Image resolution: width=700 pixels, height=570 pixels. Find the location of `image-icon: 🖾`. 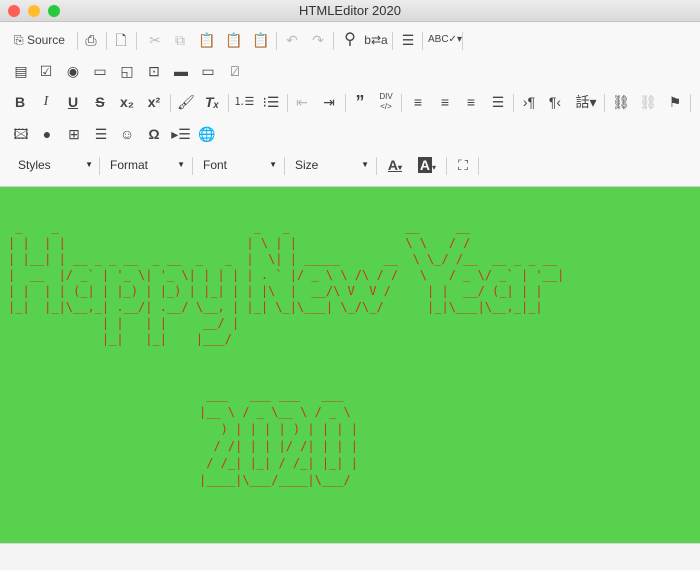

image-icon: 🖾 is located at coordinates (21, 134).